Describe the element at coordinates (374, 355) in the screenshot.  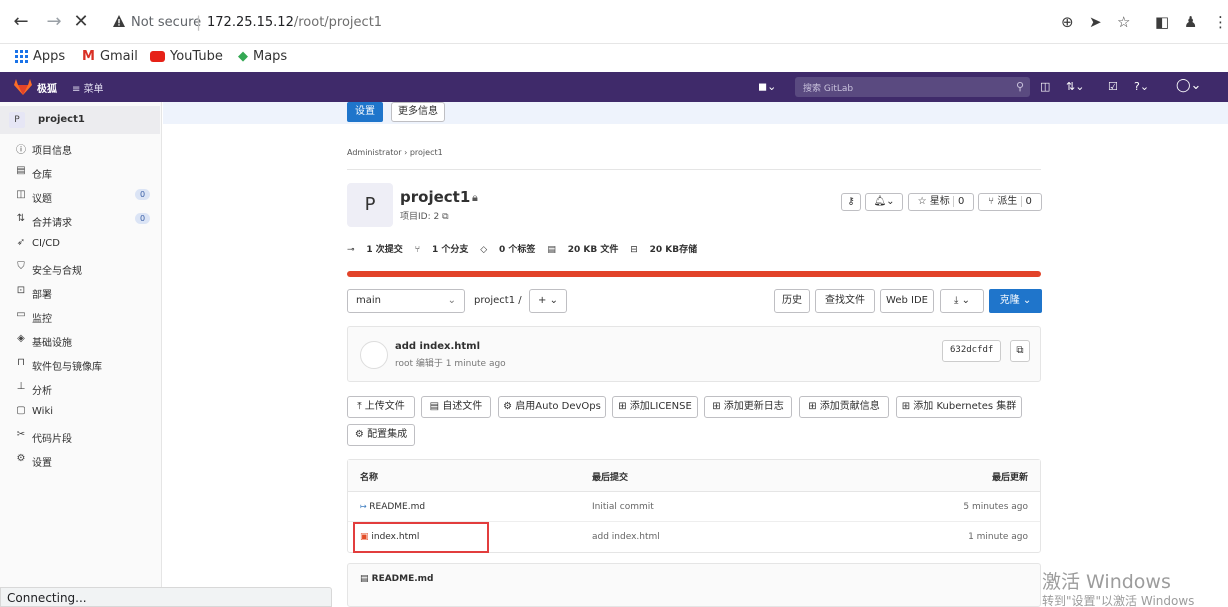
I see `avatar` at that location.